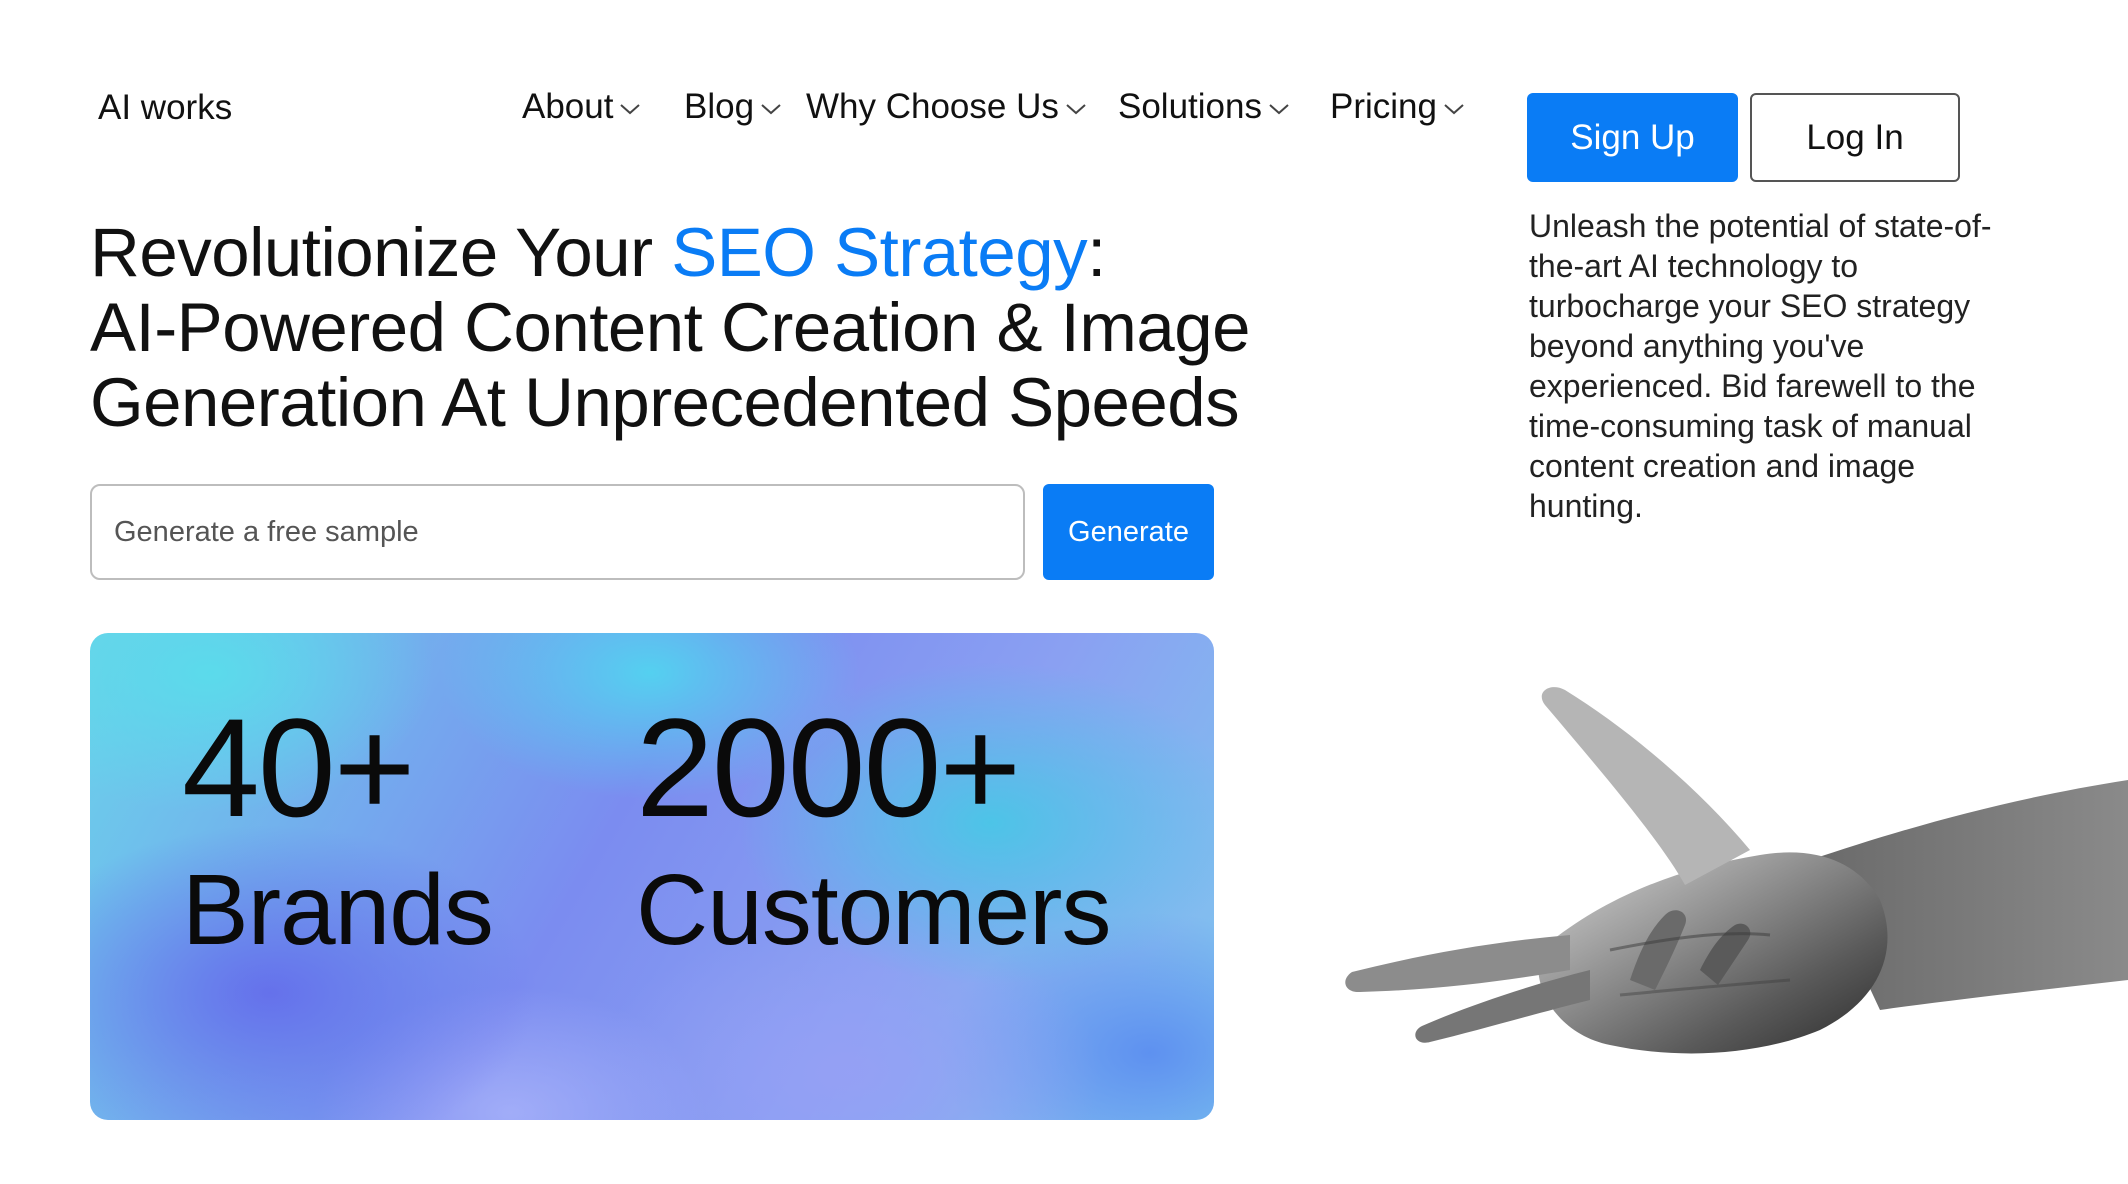 This screenshot has width=2128, height=1184. Describe the element at coordinates (338, 910) in the screenshot. I see `brands-label: Brands` at that location.